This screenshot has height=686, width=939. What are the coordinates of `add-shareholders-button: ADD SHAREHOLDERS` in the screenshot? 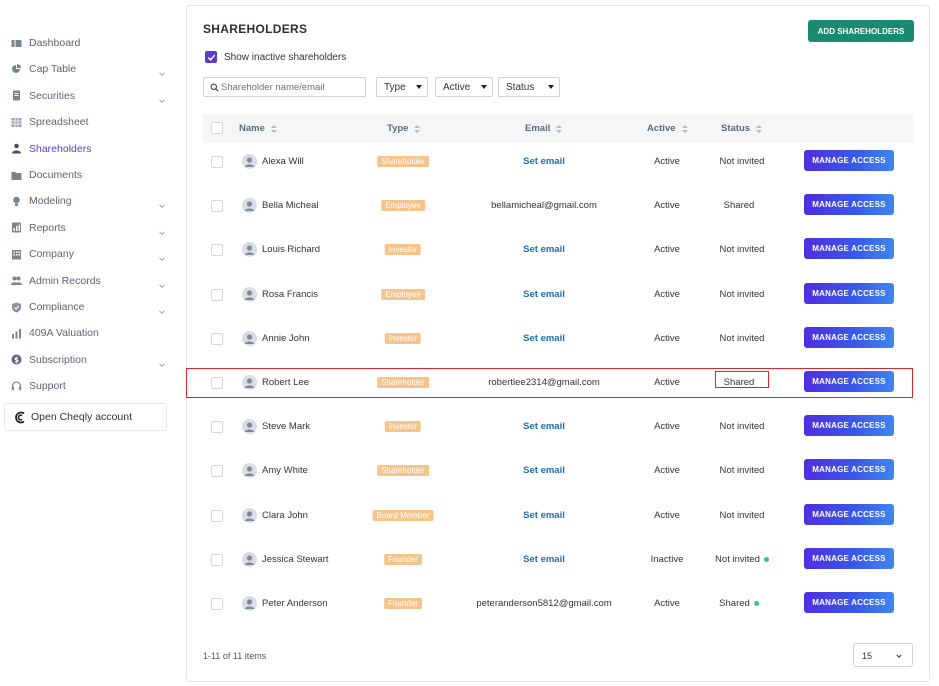 It's located at (861, 31).